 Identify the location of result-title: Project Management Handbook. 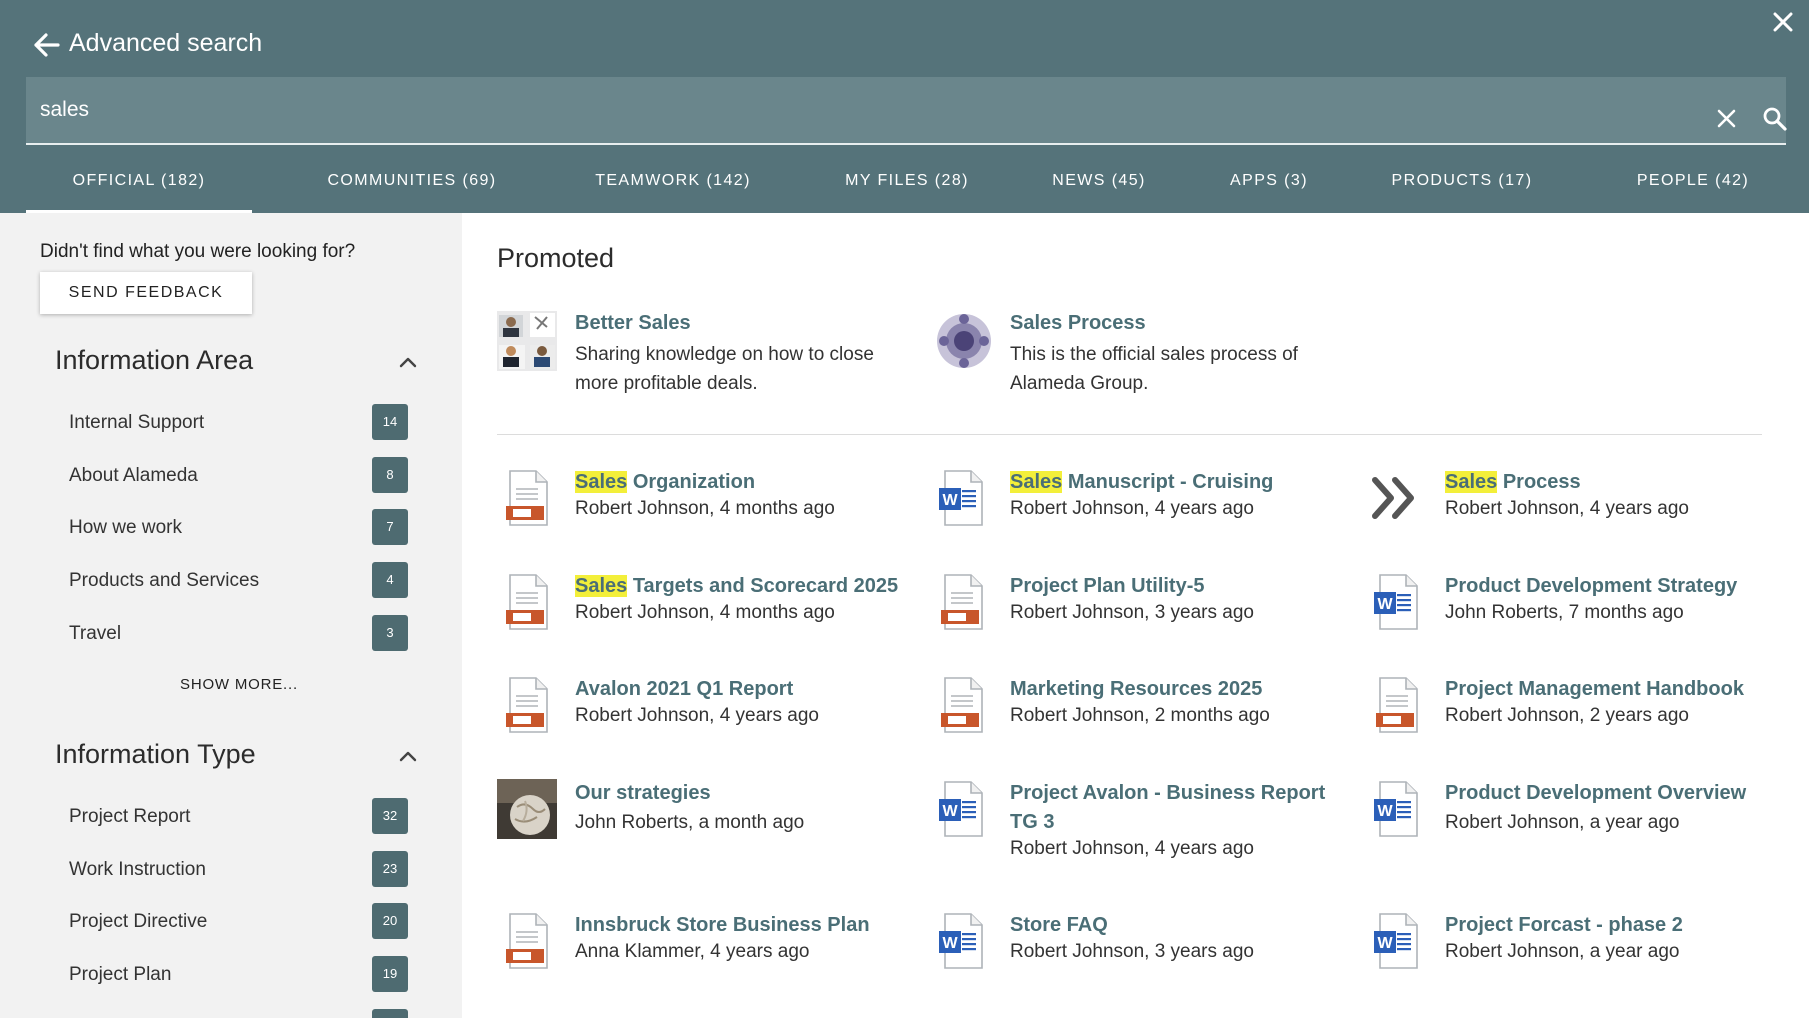
(1615, 689).